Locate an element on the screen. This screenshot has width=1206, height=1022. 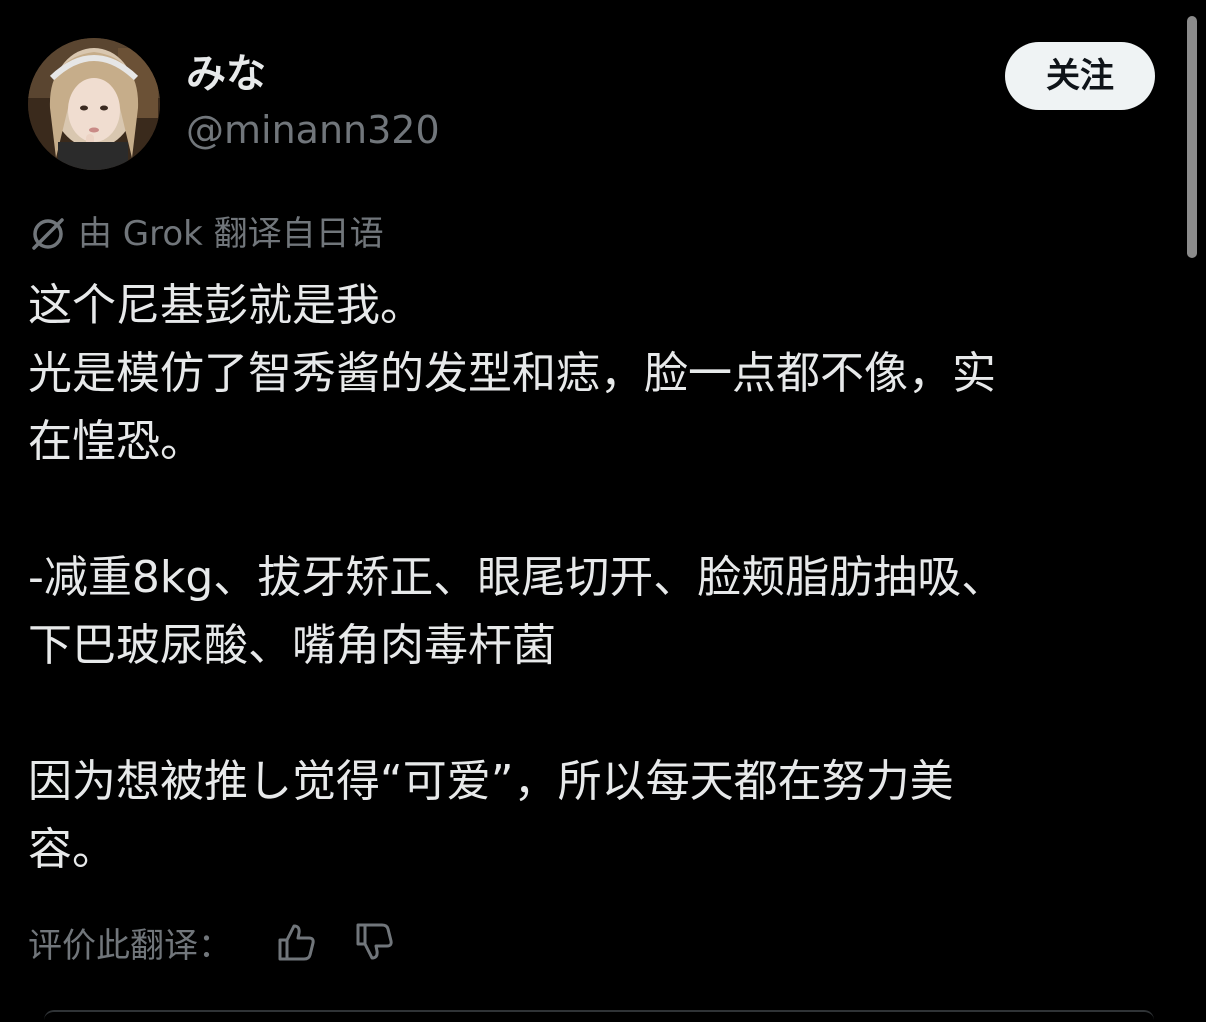
tweet-line: 下巴玻尿酸、嘴角肉毒杆菌 is located at coordinates (292, 645).